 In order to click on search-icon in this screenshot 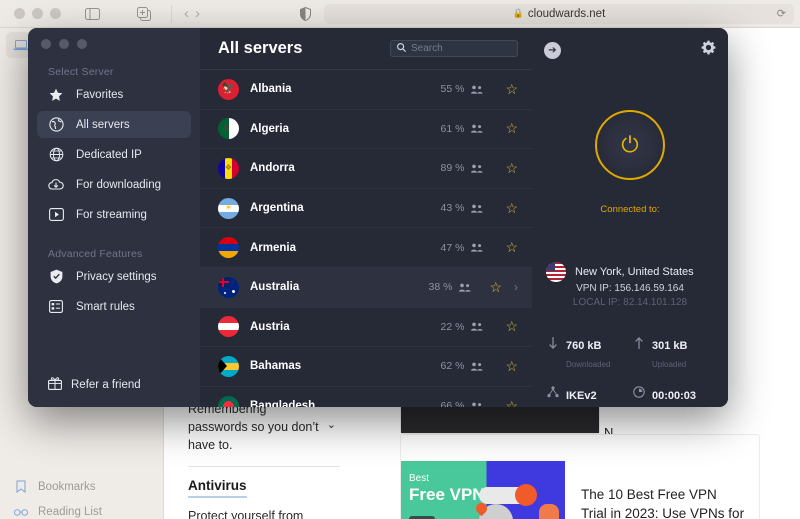, I will do `click(401, 48)`.